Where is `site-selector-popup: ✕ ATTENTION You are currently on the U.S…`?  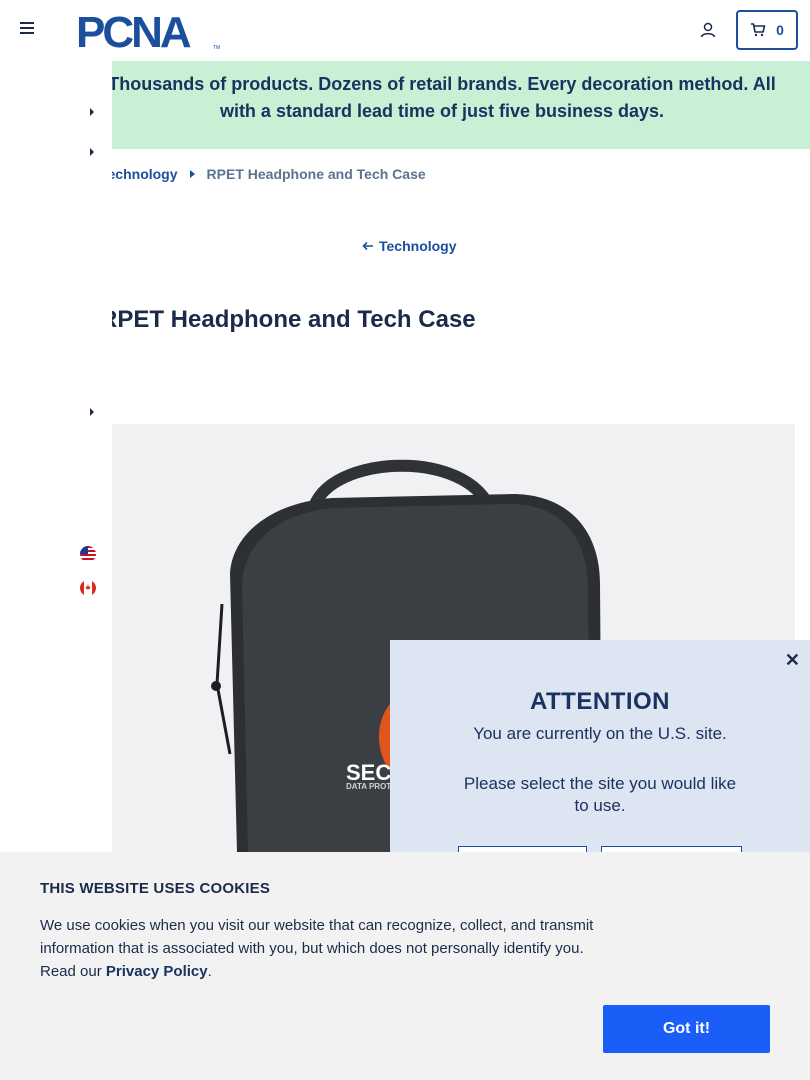 site-selector-popup: ✕ ATTENTION You are currently on the U.S… is located at coordinates (600, 763).